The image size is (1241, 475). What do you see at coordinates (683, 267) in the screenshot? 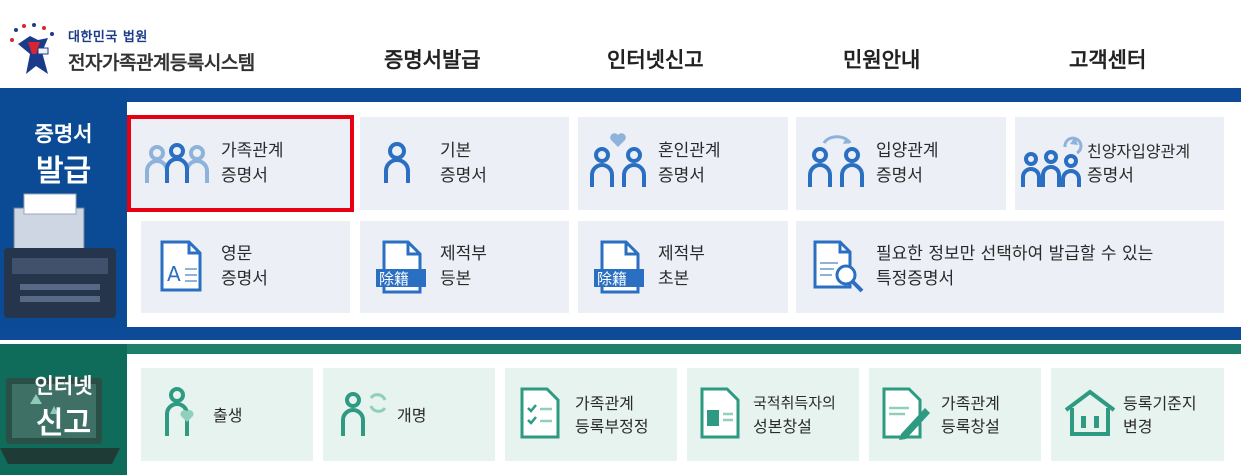
I see `tile-removal-register-abstract: 除籍 제적부 초본` at bounding box center [683, 267].